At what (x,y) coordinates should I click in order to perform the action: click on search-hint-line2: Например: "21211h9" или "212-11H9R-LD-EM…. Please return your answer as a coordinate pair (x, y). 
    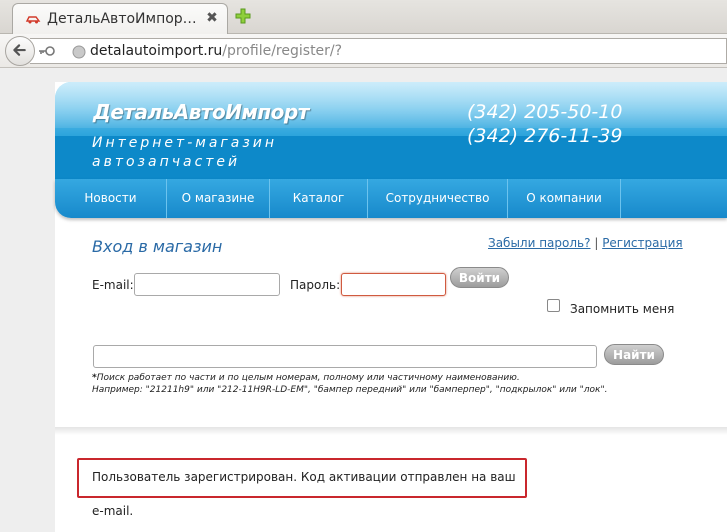
    Looking at the image, I should click on (350, 390).